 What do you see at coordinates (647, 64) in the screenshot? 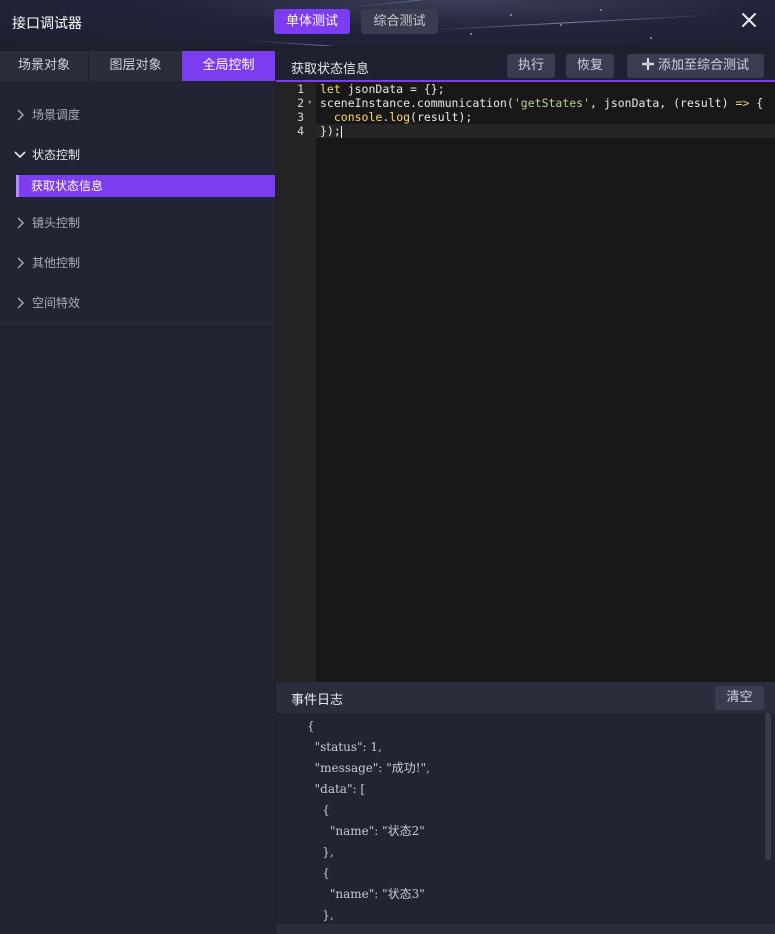
I see `plus-icon` at bounding box center [647, 64].